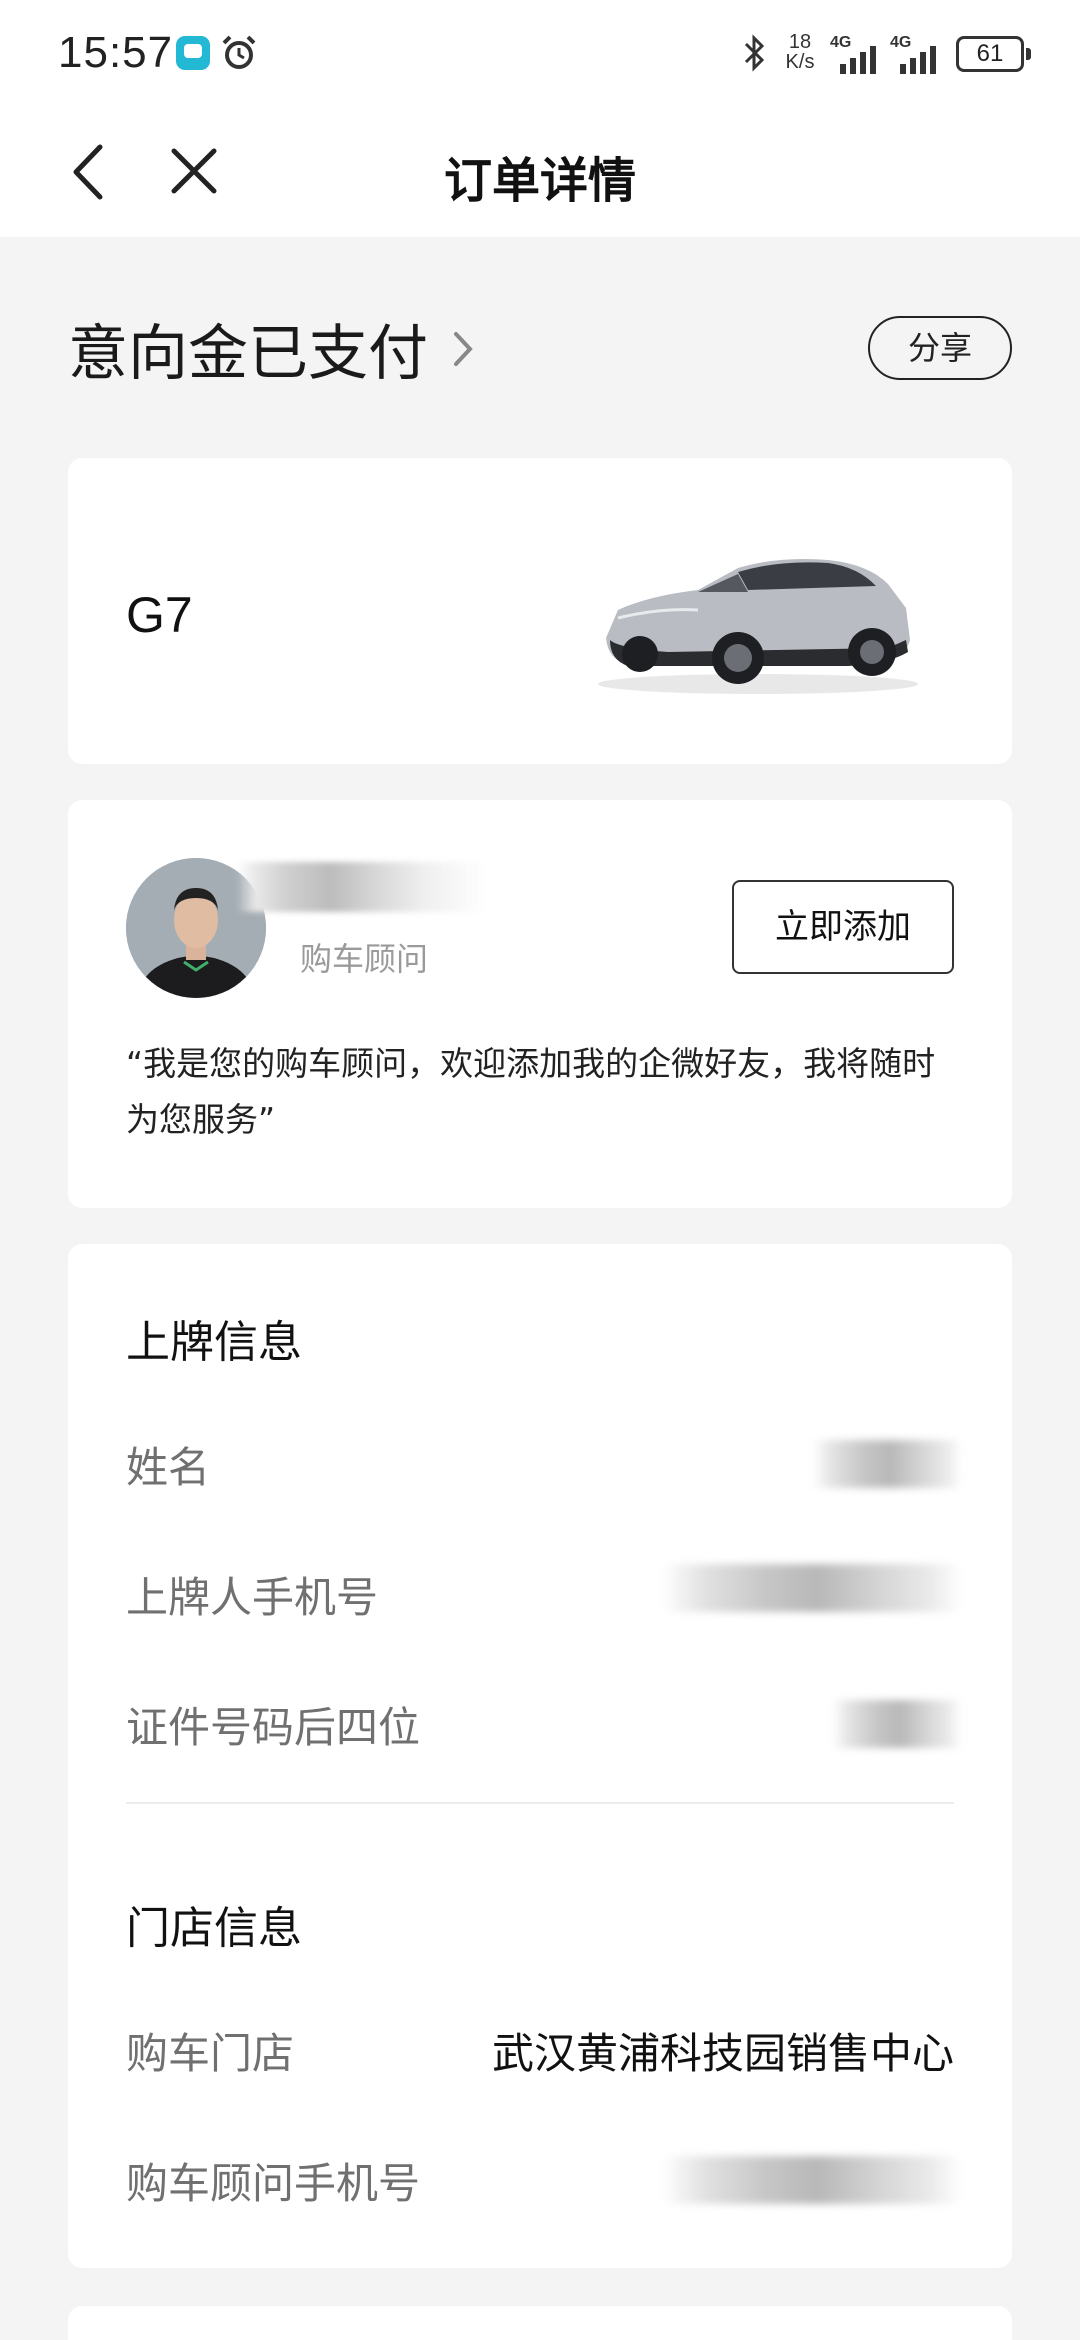  I want to click on share-button: 分享, so click(940, 348).